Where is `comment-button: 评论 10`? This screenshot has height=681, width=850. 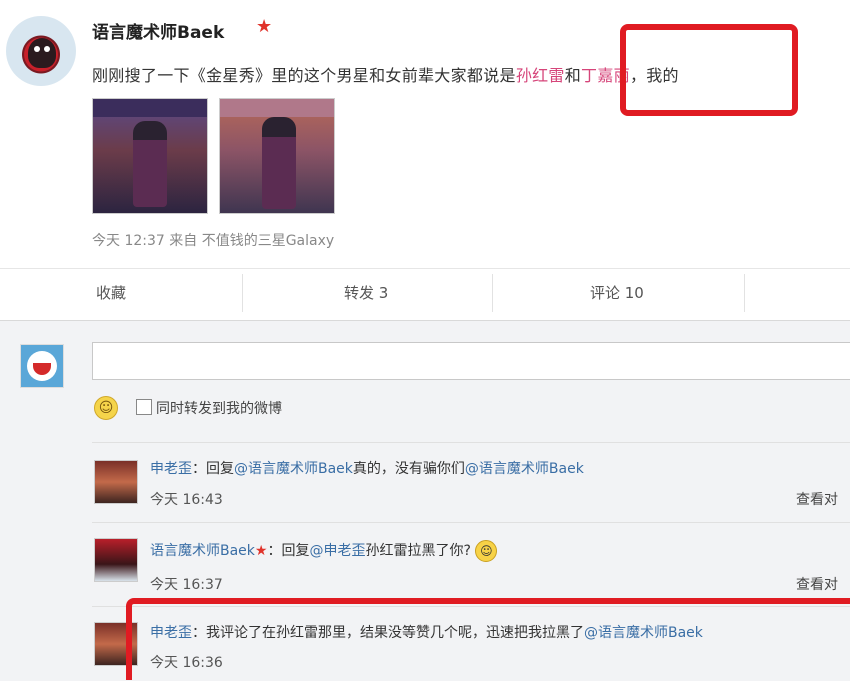
comment-button: 评论 10 is located at coordinates (617, 292).